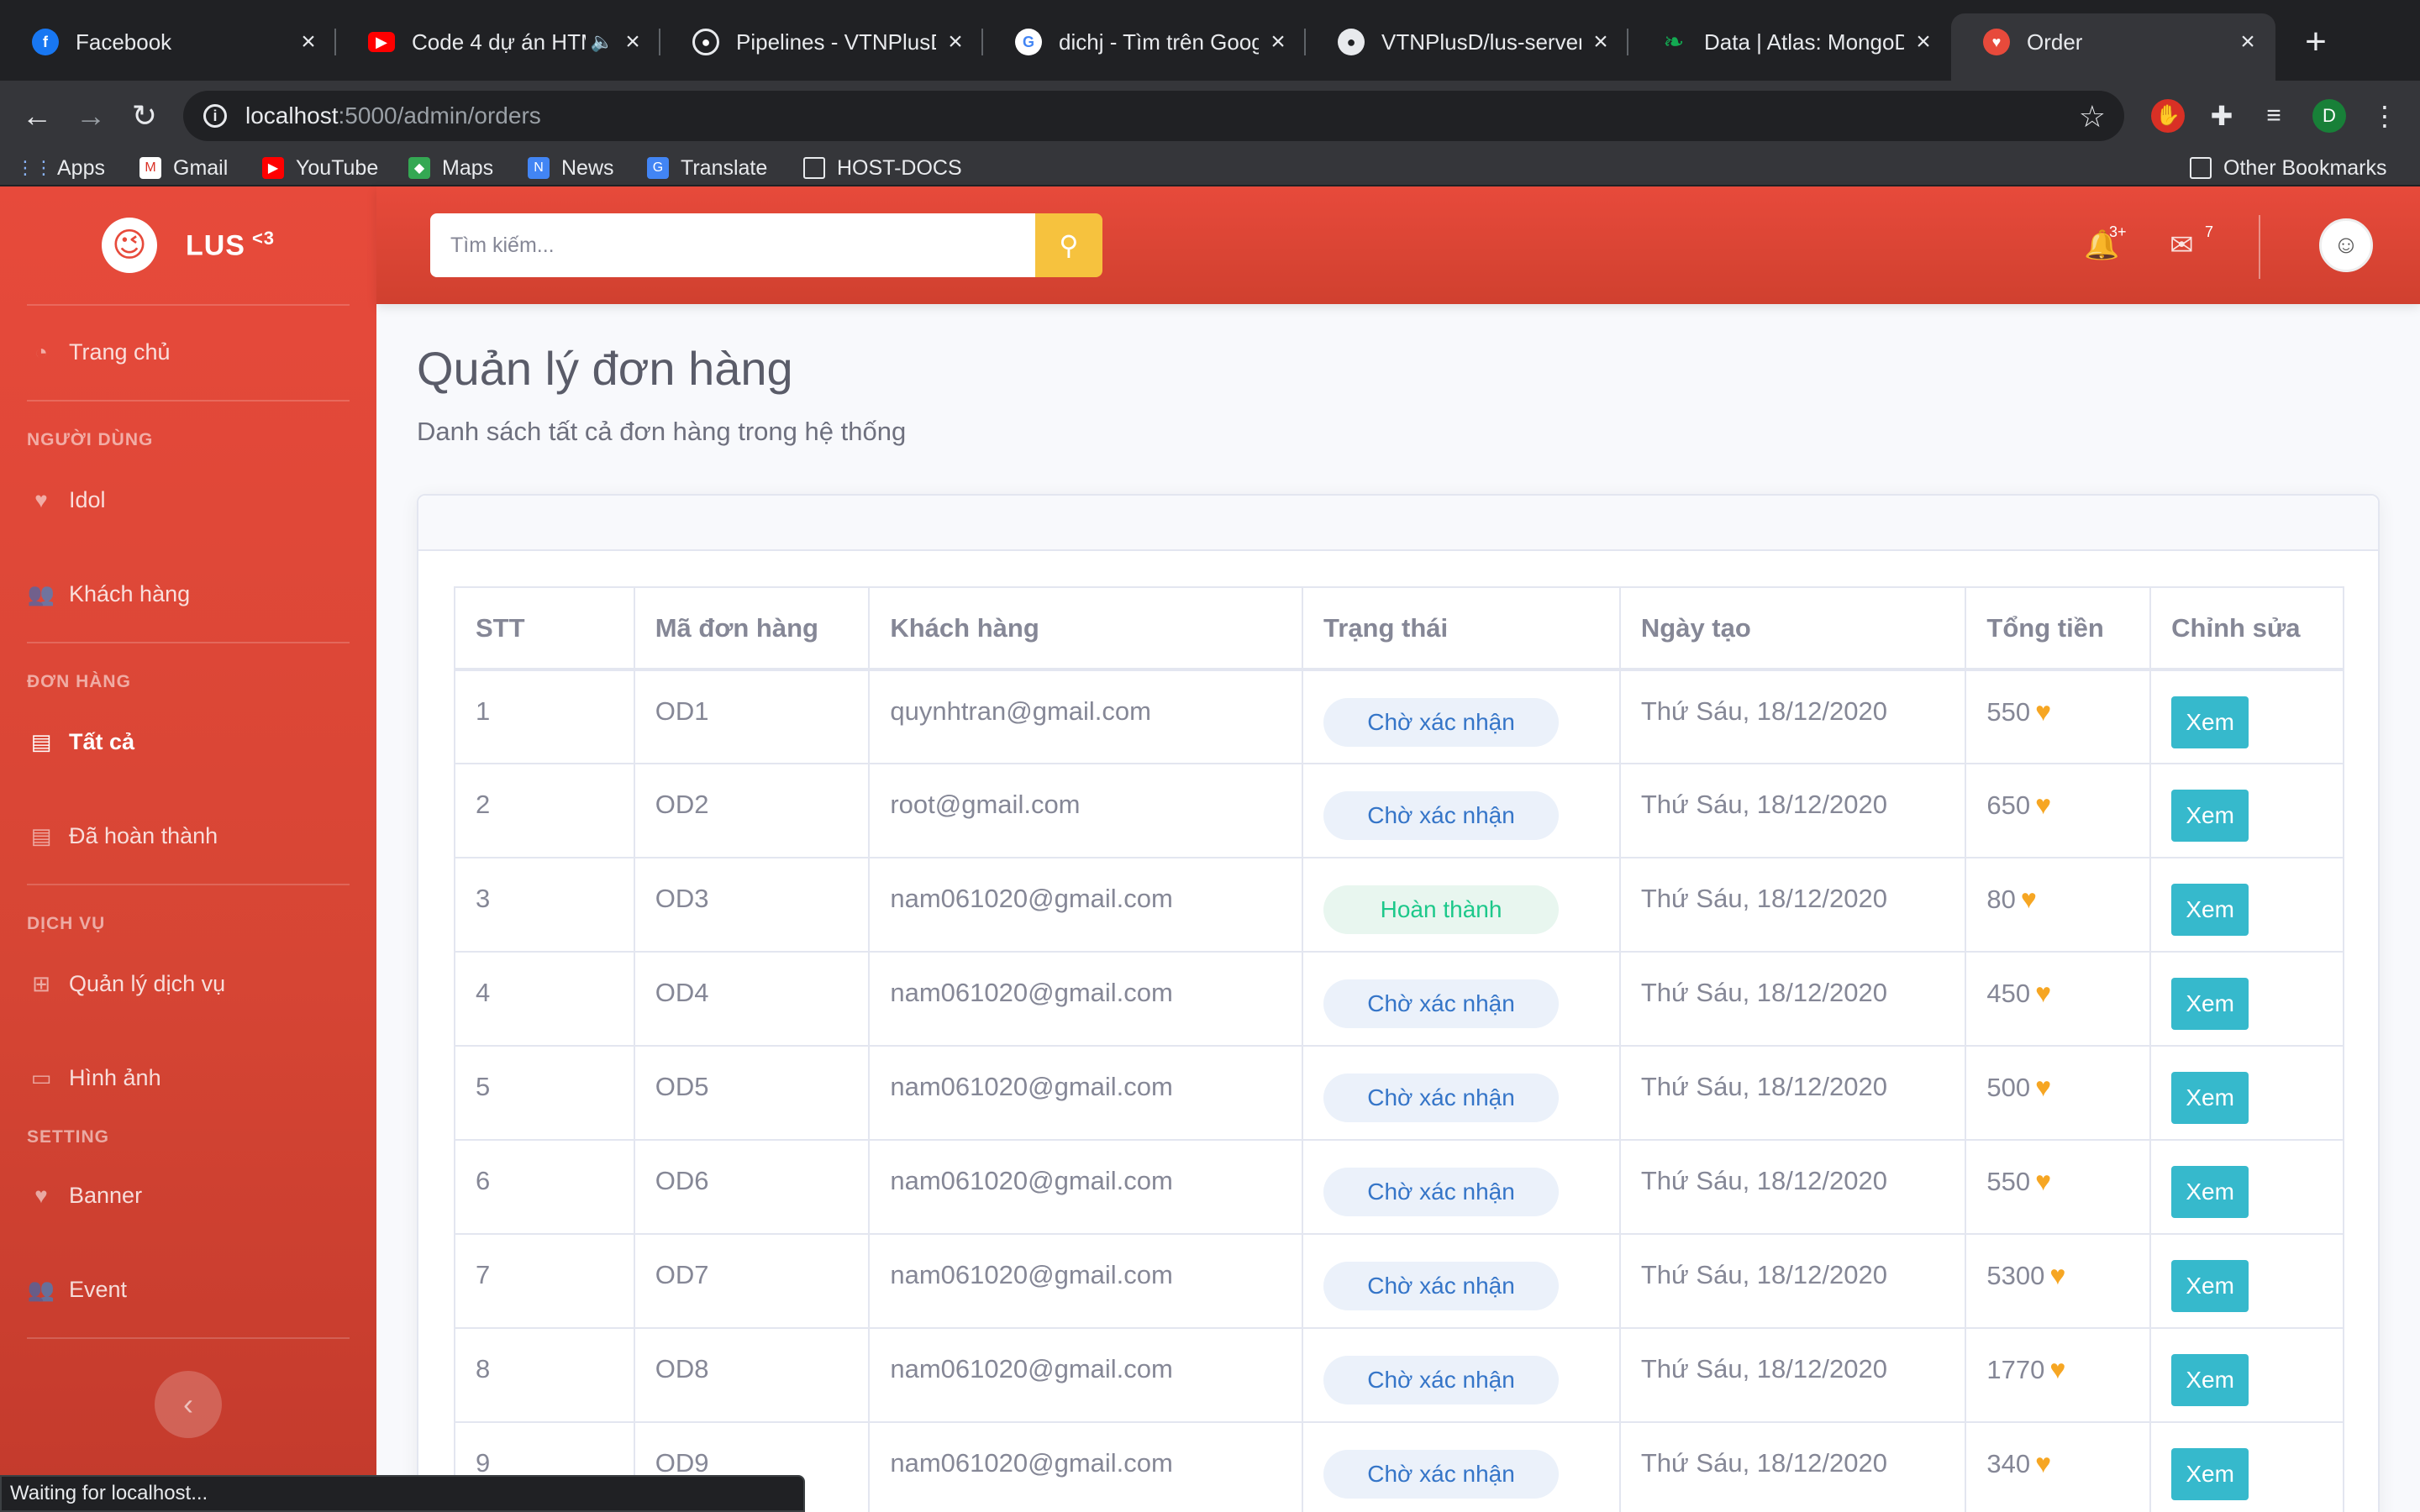 The image size is (2420, 1512). Describe the element at coordinates (320, 168) in the screenshot. I see `bookmark-youtube: ▶ YouTube` at that location.